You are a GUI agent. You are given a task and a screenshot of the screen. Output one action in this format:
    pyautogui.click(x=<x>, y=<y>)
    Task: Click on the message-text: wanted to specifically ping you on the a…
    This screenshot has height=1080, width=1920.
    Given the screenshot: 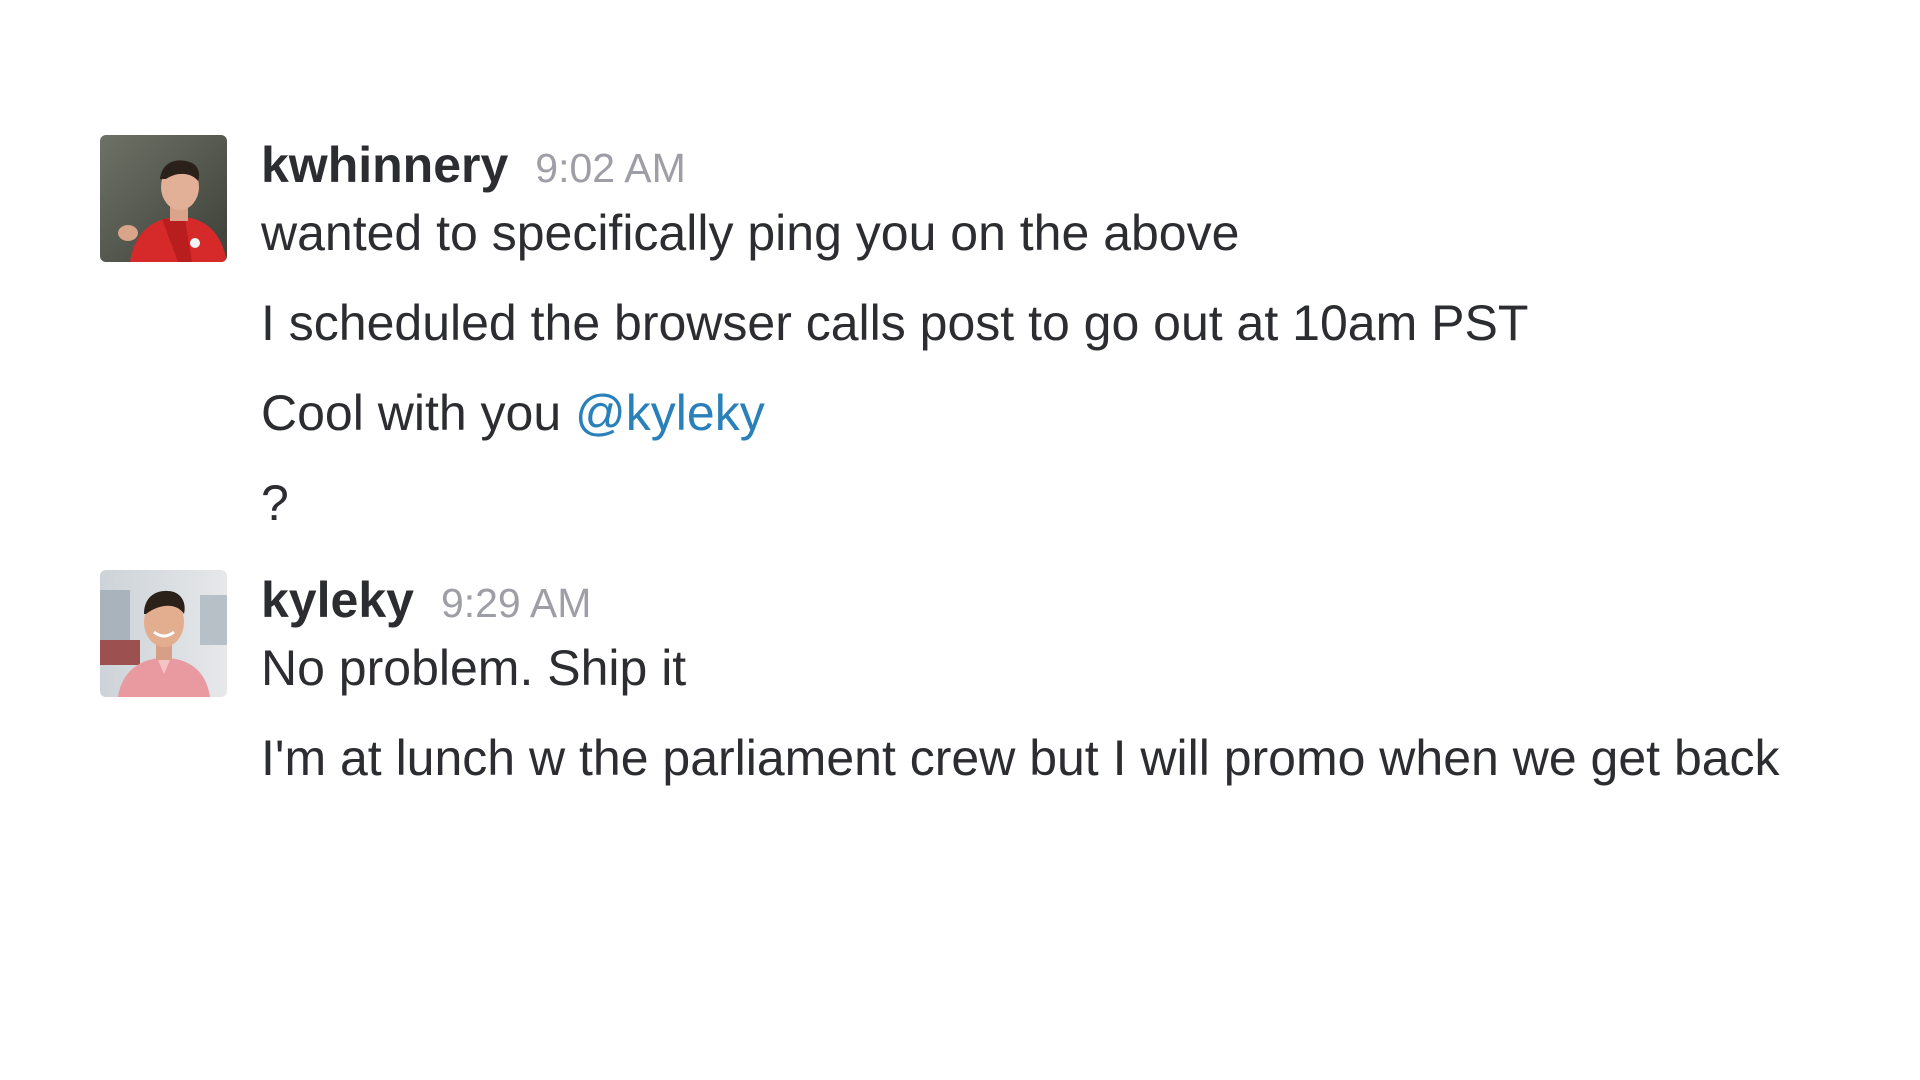 What is the action you would take?
    pyautogui.click(x=750, y=233)
    